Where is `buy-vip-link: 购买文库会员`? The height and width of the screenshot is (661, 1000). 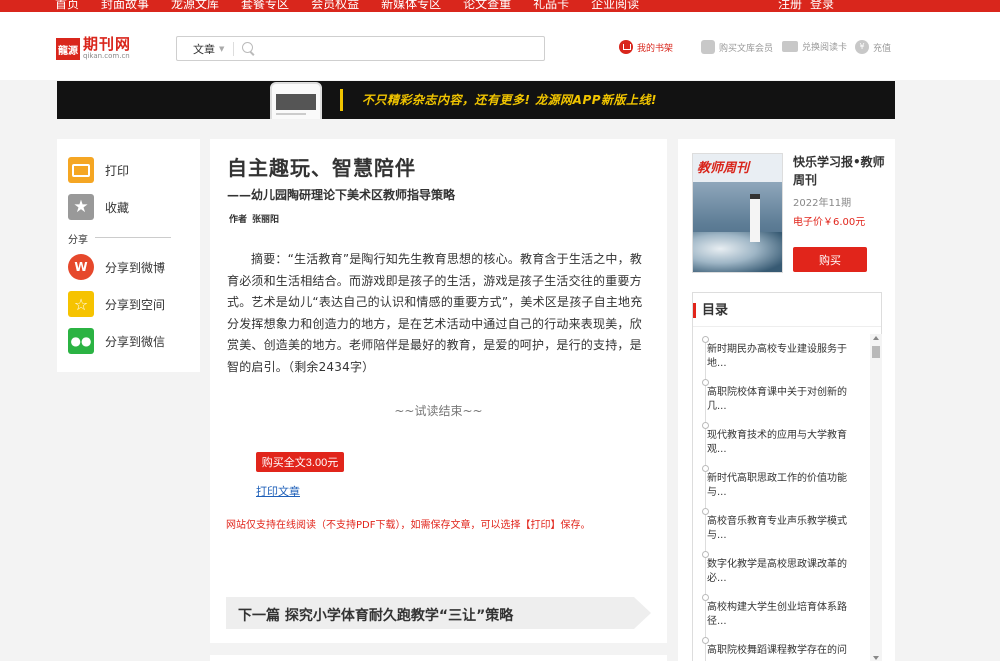 buy-vip-link: 购买文库会员 is located at coordinates (737, 47).